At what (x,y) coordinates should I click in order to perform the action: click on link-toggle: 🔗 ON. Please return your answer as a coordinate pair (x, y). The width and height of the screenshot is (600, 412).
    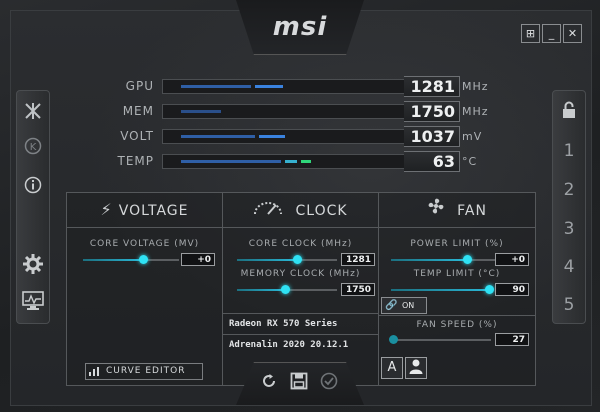
    Looking at the image, I should click on (404, 305).